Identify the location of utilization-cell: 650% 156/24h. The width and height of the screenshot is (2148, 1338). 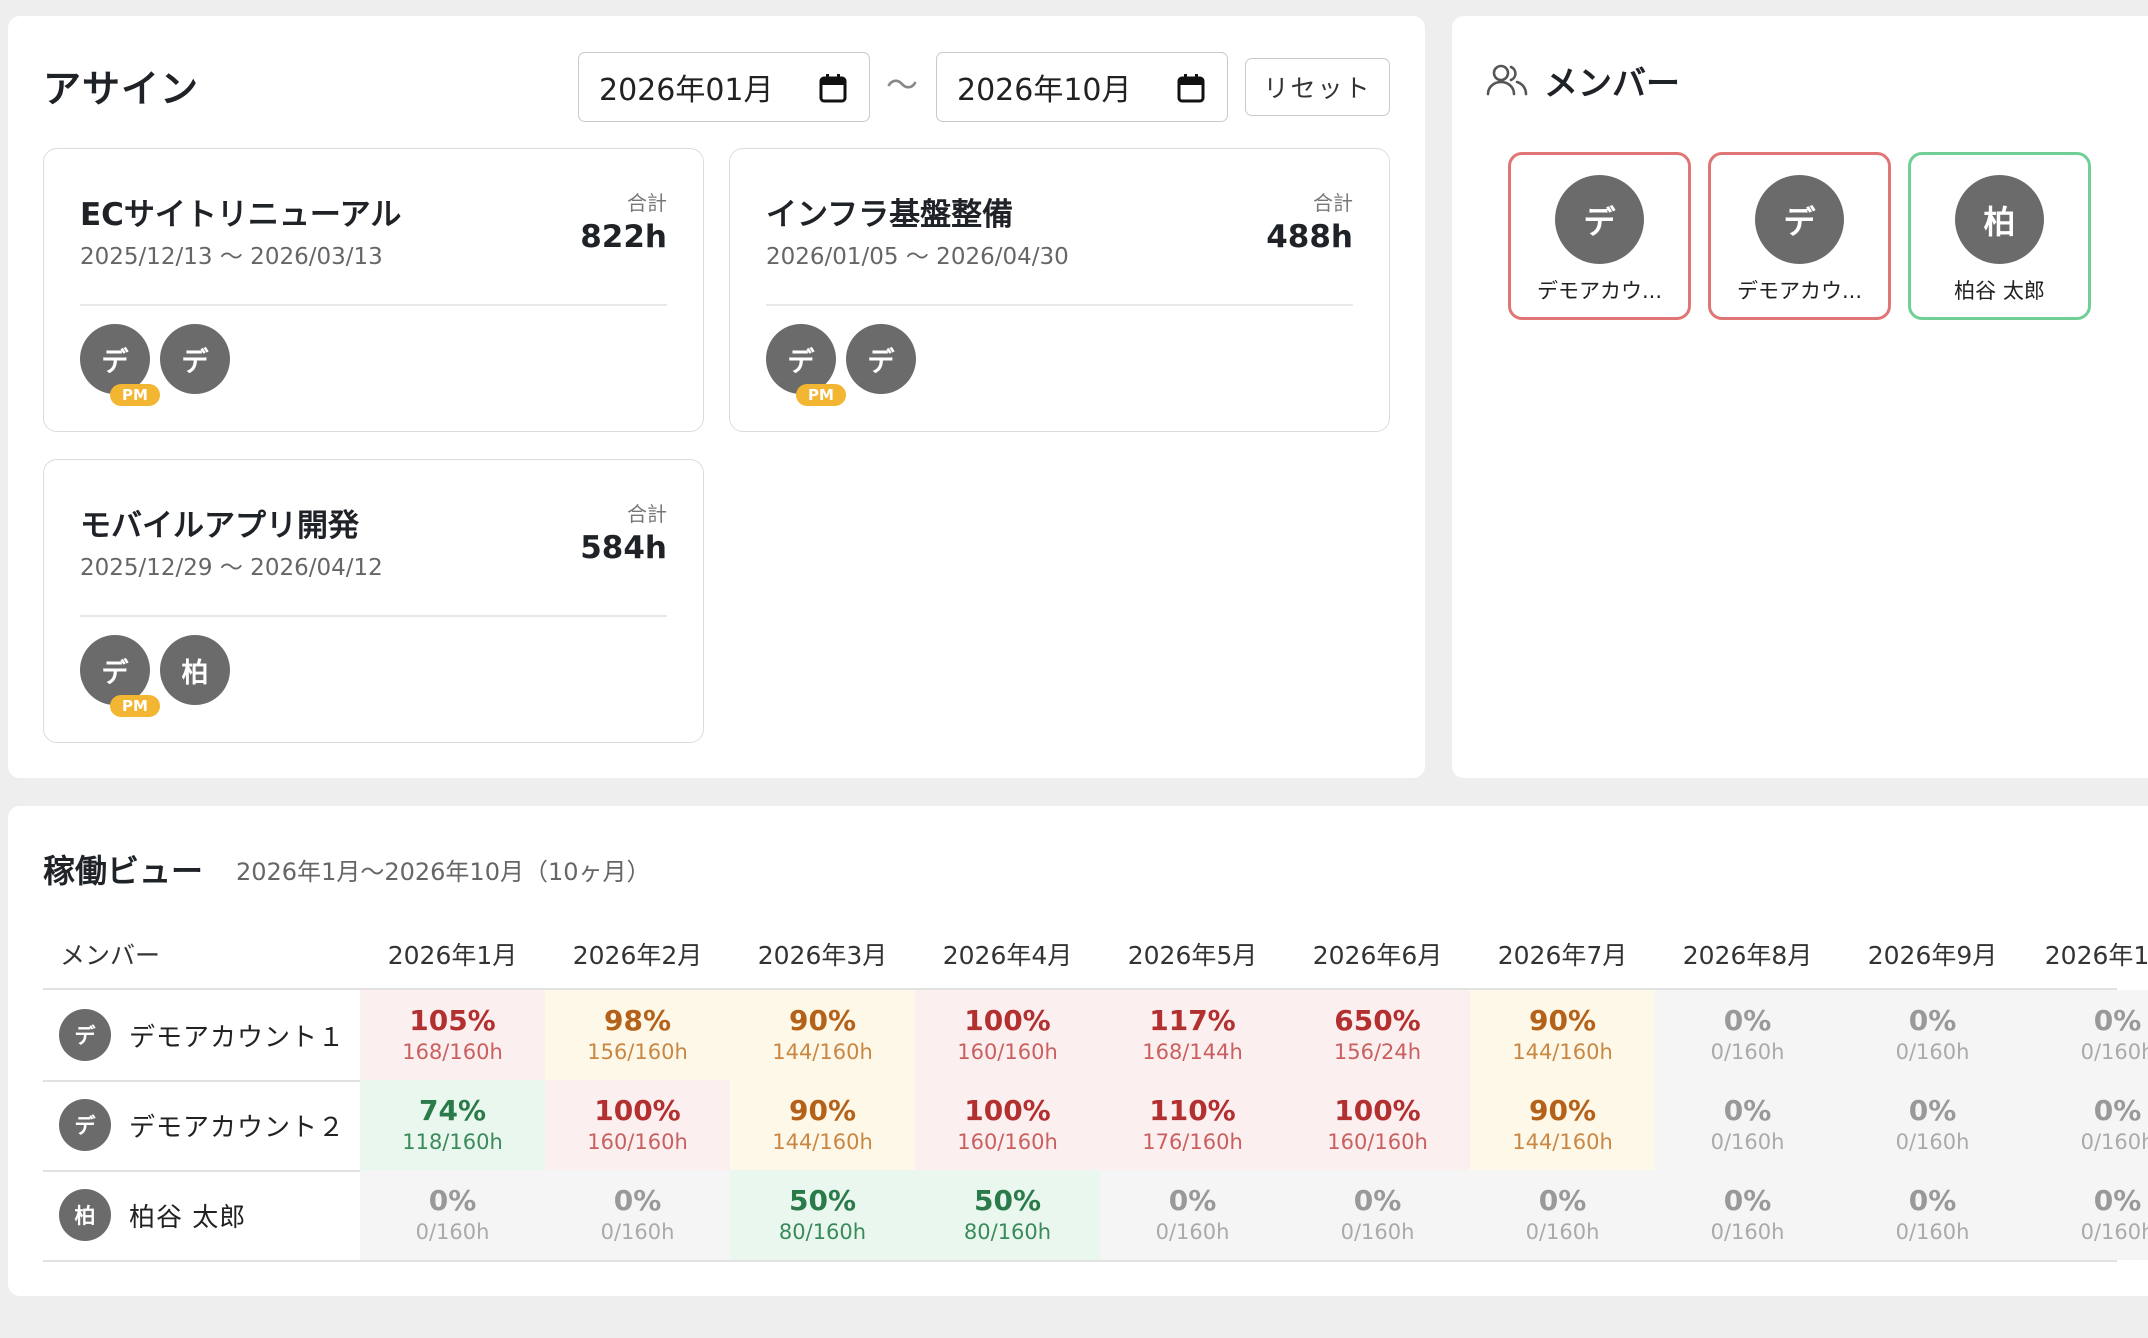
(1377, 1035).